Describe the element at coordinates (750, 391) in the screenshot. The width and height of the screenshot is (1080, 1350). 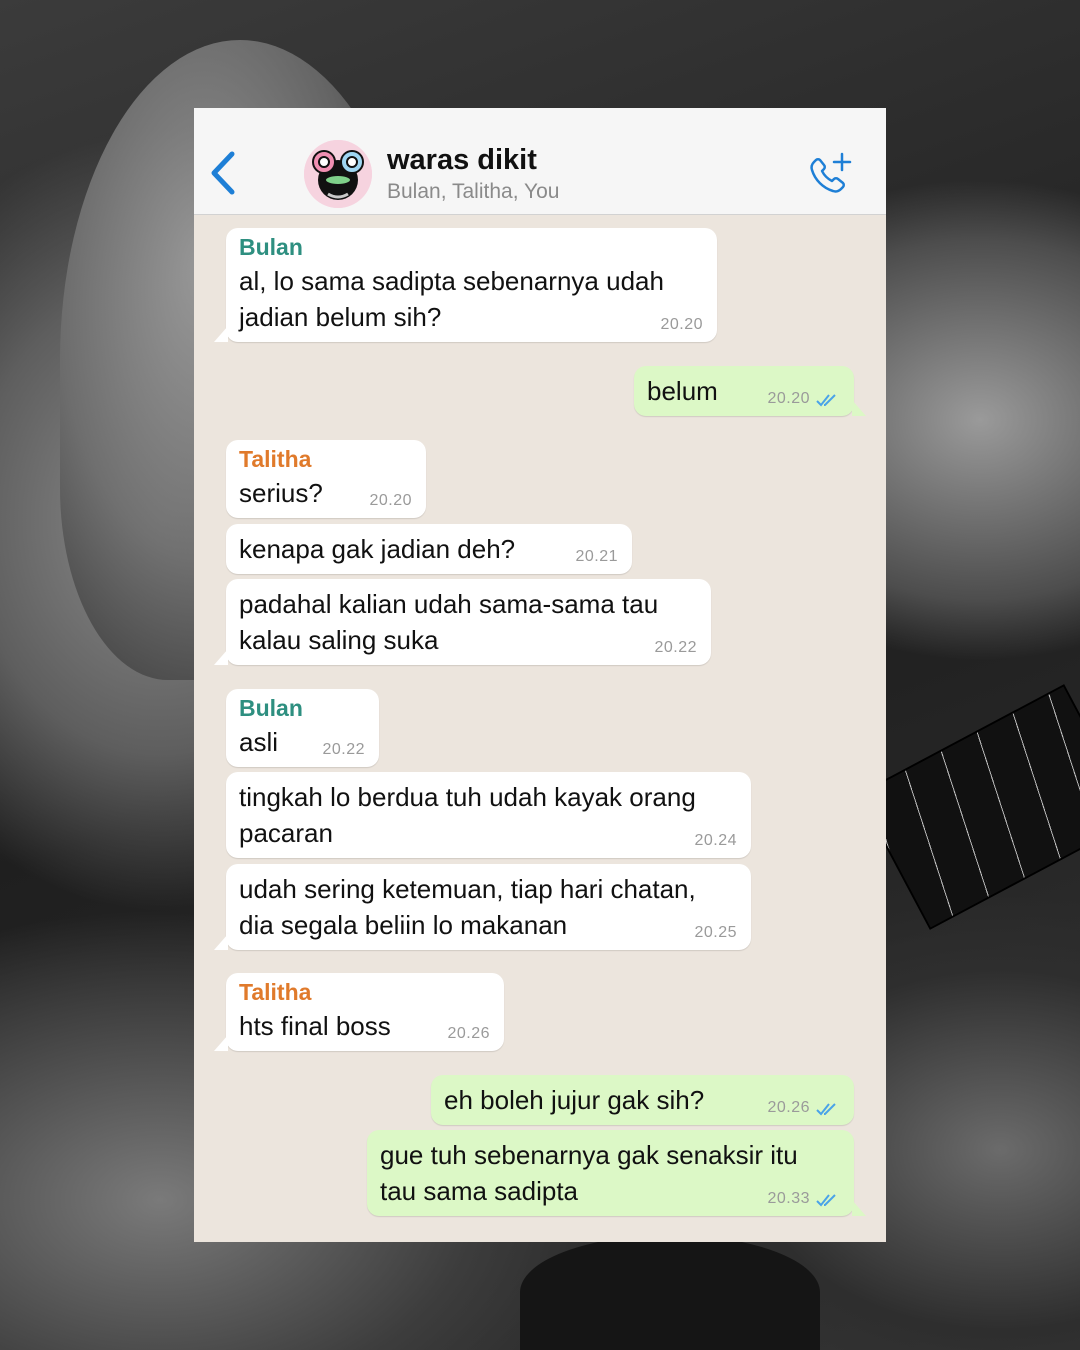
I see `message-bubble-outgoing: belum 20.20` at that location.